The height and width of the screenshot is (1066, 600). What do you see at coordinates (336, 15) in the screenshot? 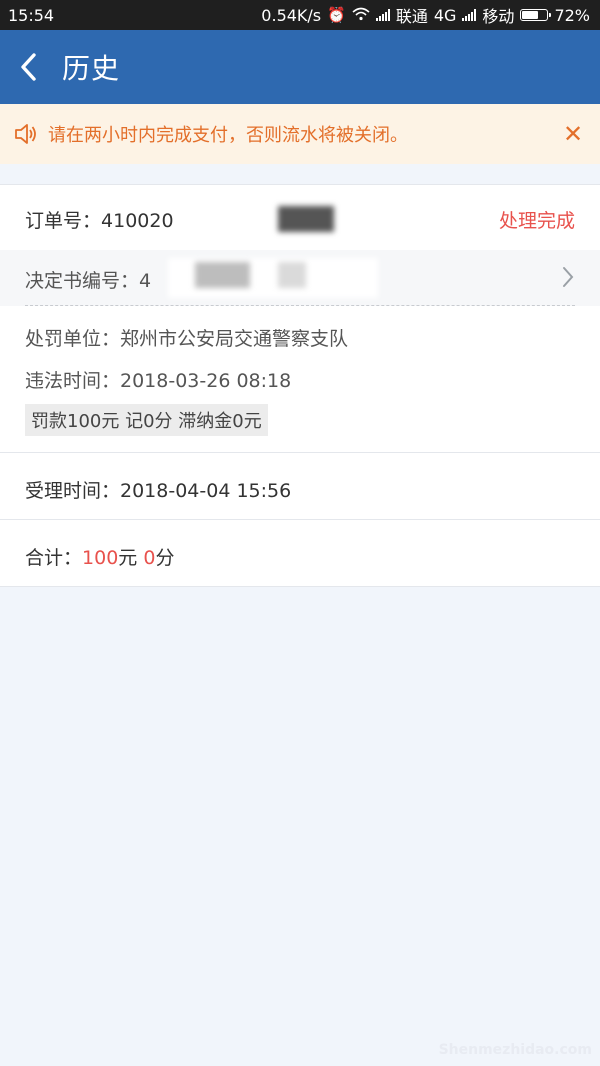
I see `alarm-icon: ⏰` at bounding box center [336, 15].